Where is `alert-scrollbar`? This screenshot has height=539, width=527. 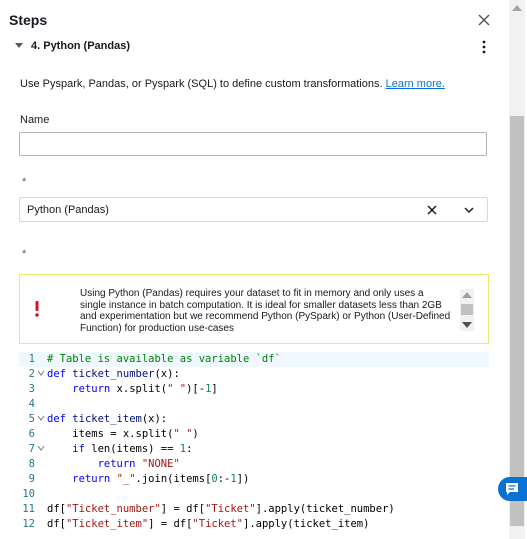
alert-scrollbar is located at coordinates (467, 310).